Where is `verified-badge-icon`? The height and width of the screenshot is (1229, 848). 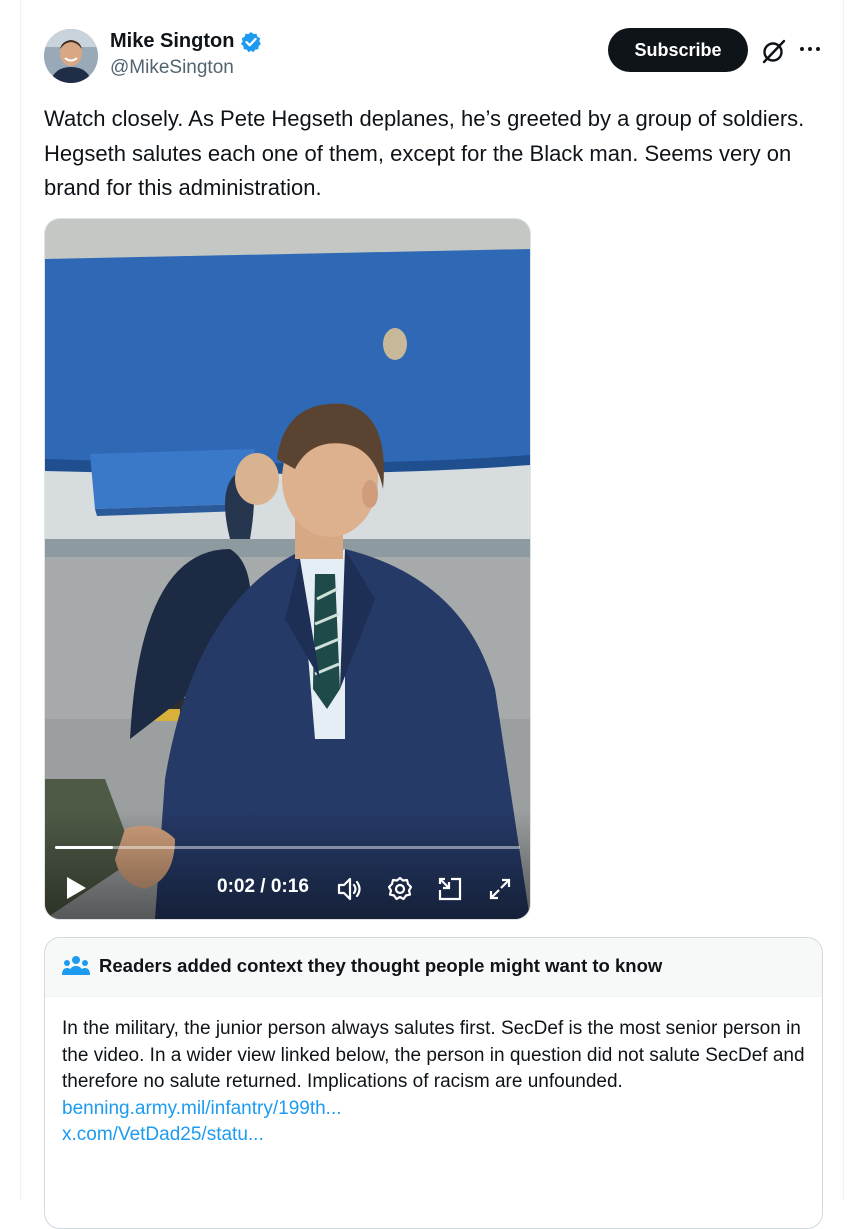 verified-badge-icon is located at coordinates (251, 42).